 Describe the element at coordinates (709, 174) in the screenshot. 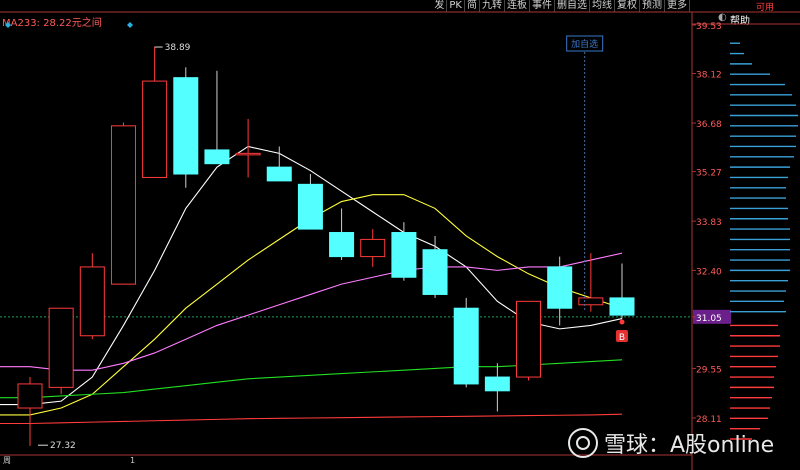

I see `y-tick-label-3: 35.27` at that location.